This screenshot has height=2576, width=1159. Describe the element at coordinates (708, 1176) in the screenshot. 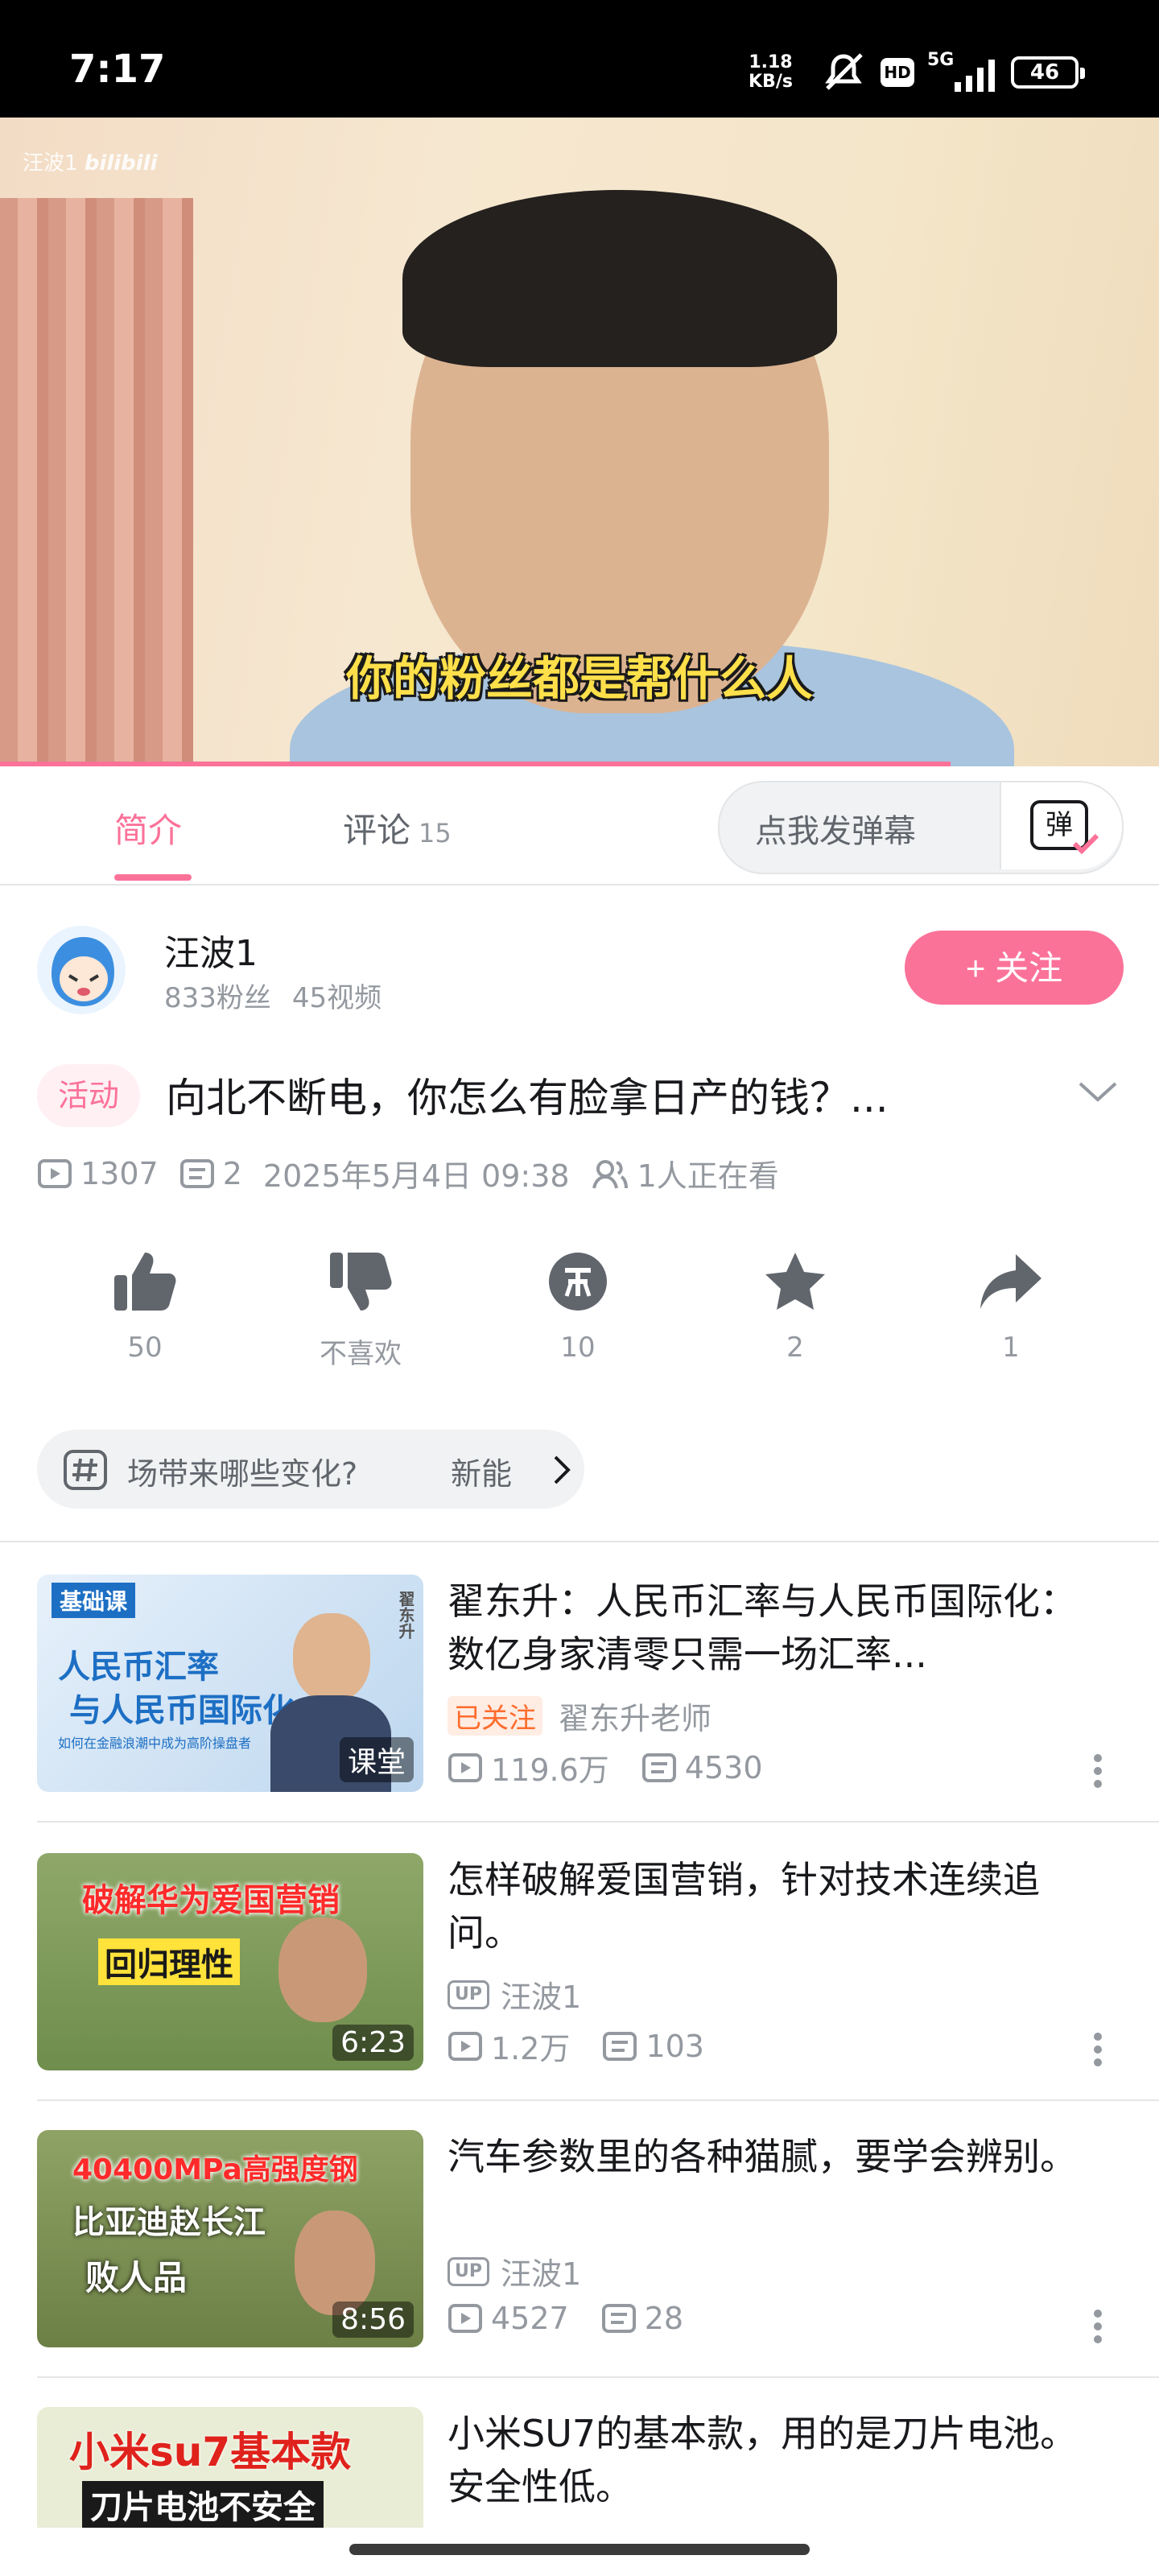

I see `watching-now: 1人正在看` at that location.